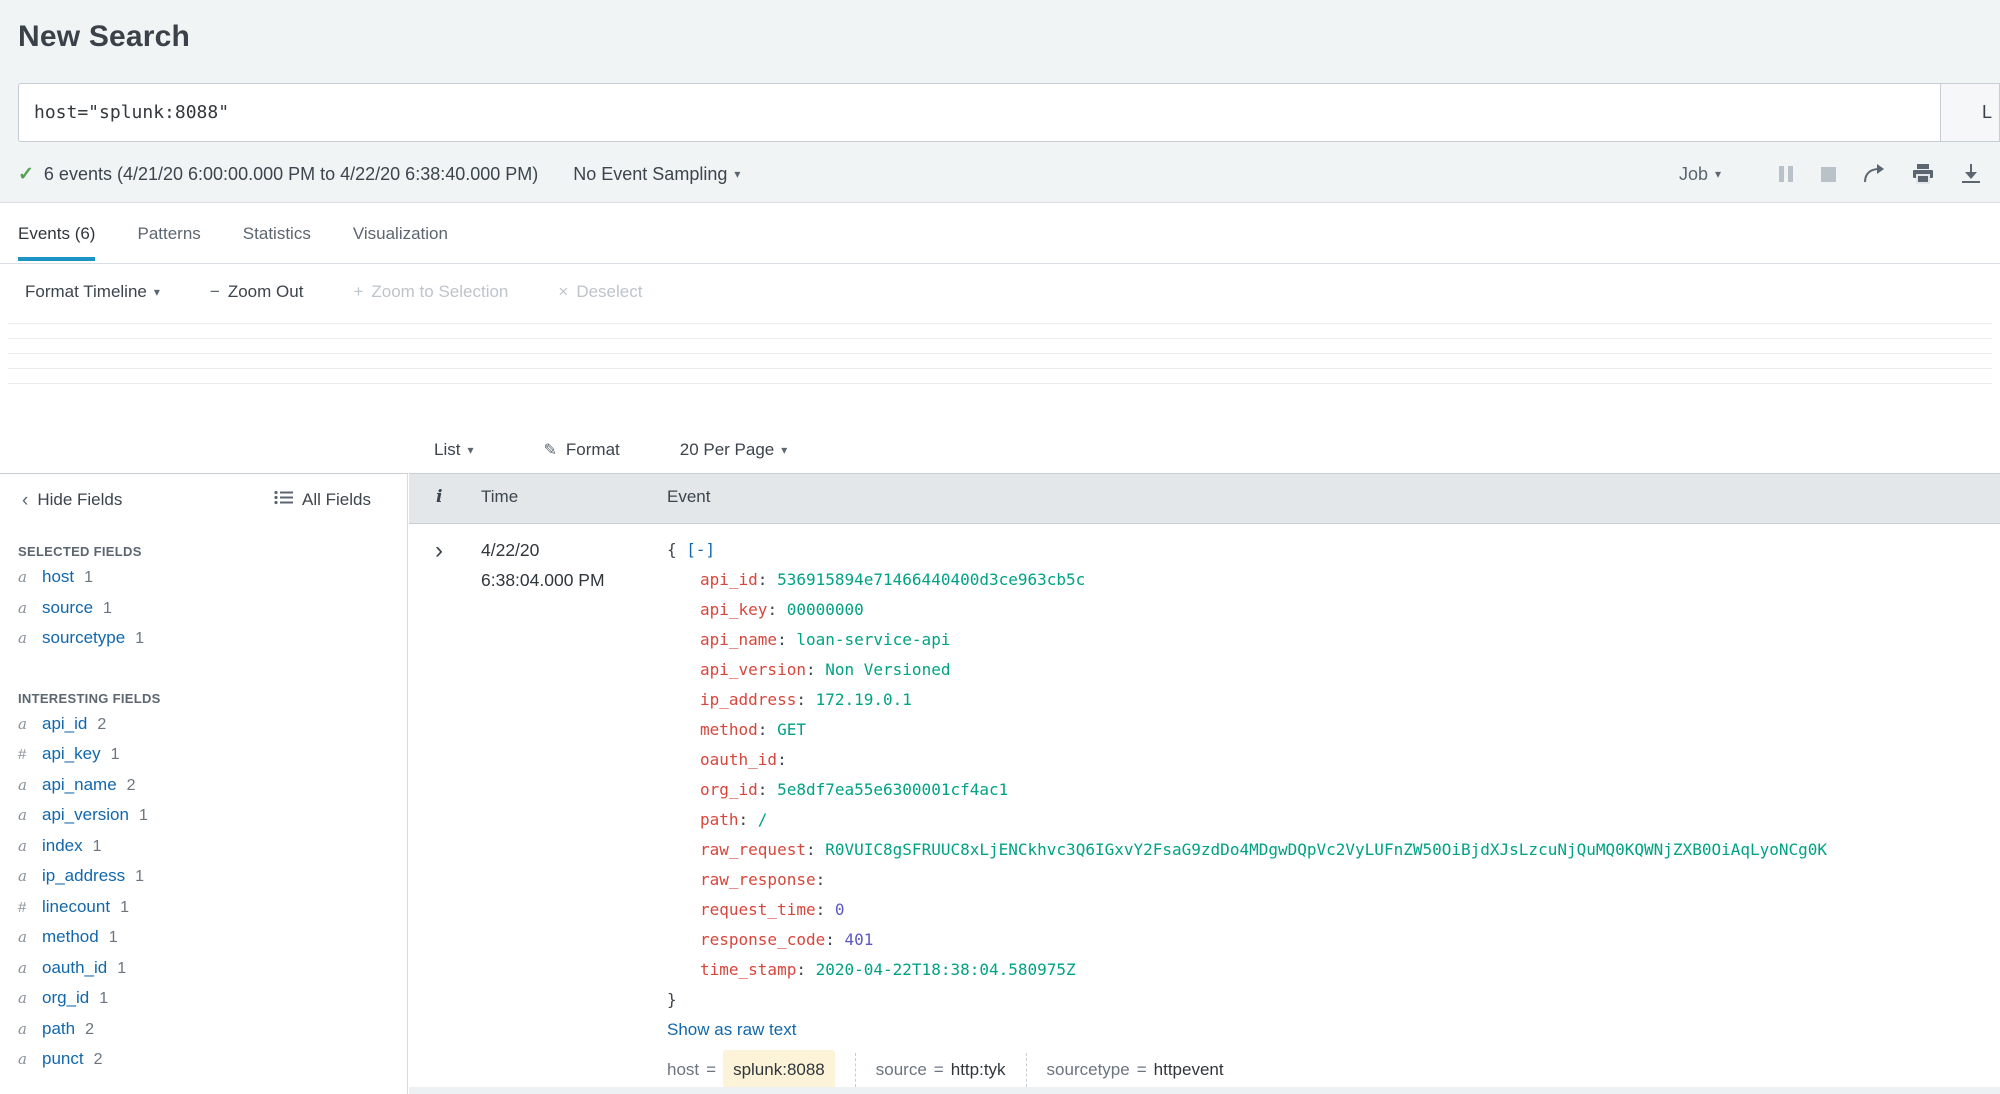  What do you see at coordinates (931, 579) in the screenshot?
I see `json-value: 536915894e71466440400d3ce963cb5c` at bounding box center [931, 579].